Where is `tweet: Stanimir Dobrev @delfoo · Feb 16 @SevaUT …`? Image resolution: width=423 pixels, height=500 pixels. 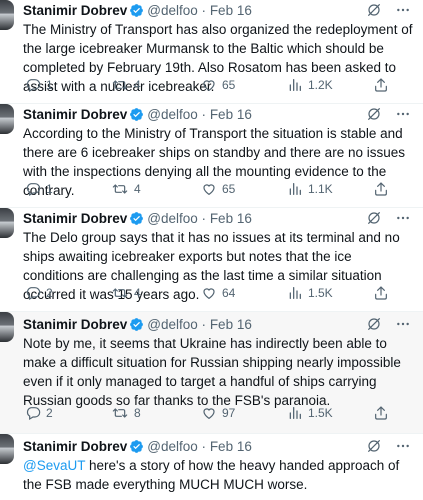
tweet: Stanimir Dobrev @delfoo · Feb 16 @SevaUT … is located at coordinates (211, 467).